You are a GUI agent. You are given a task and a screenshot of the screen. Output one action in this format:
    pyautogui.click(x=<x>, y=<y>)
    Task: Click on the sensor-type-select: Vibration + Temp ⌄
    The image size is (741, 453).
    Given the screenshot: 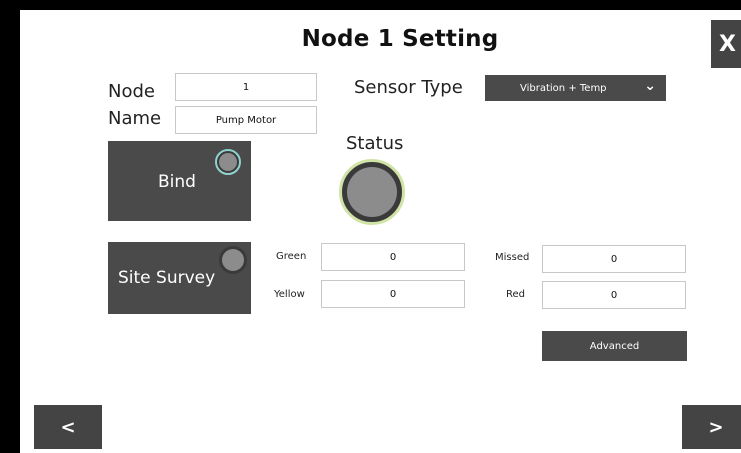 What is the action you would take?
    pyautogui.click(x=575, y=88)
    